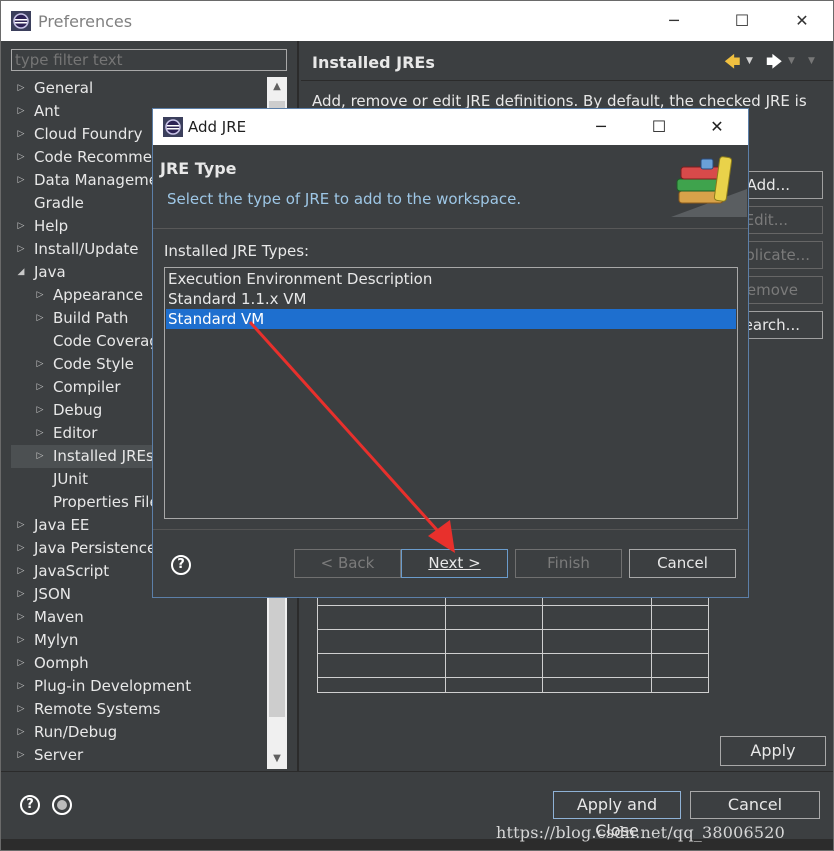  What do you see at coordinates (674, 21) in the screenshot?
I see `minimize-button: ─` at bounding box center [674, 21].